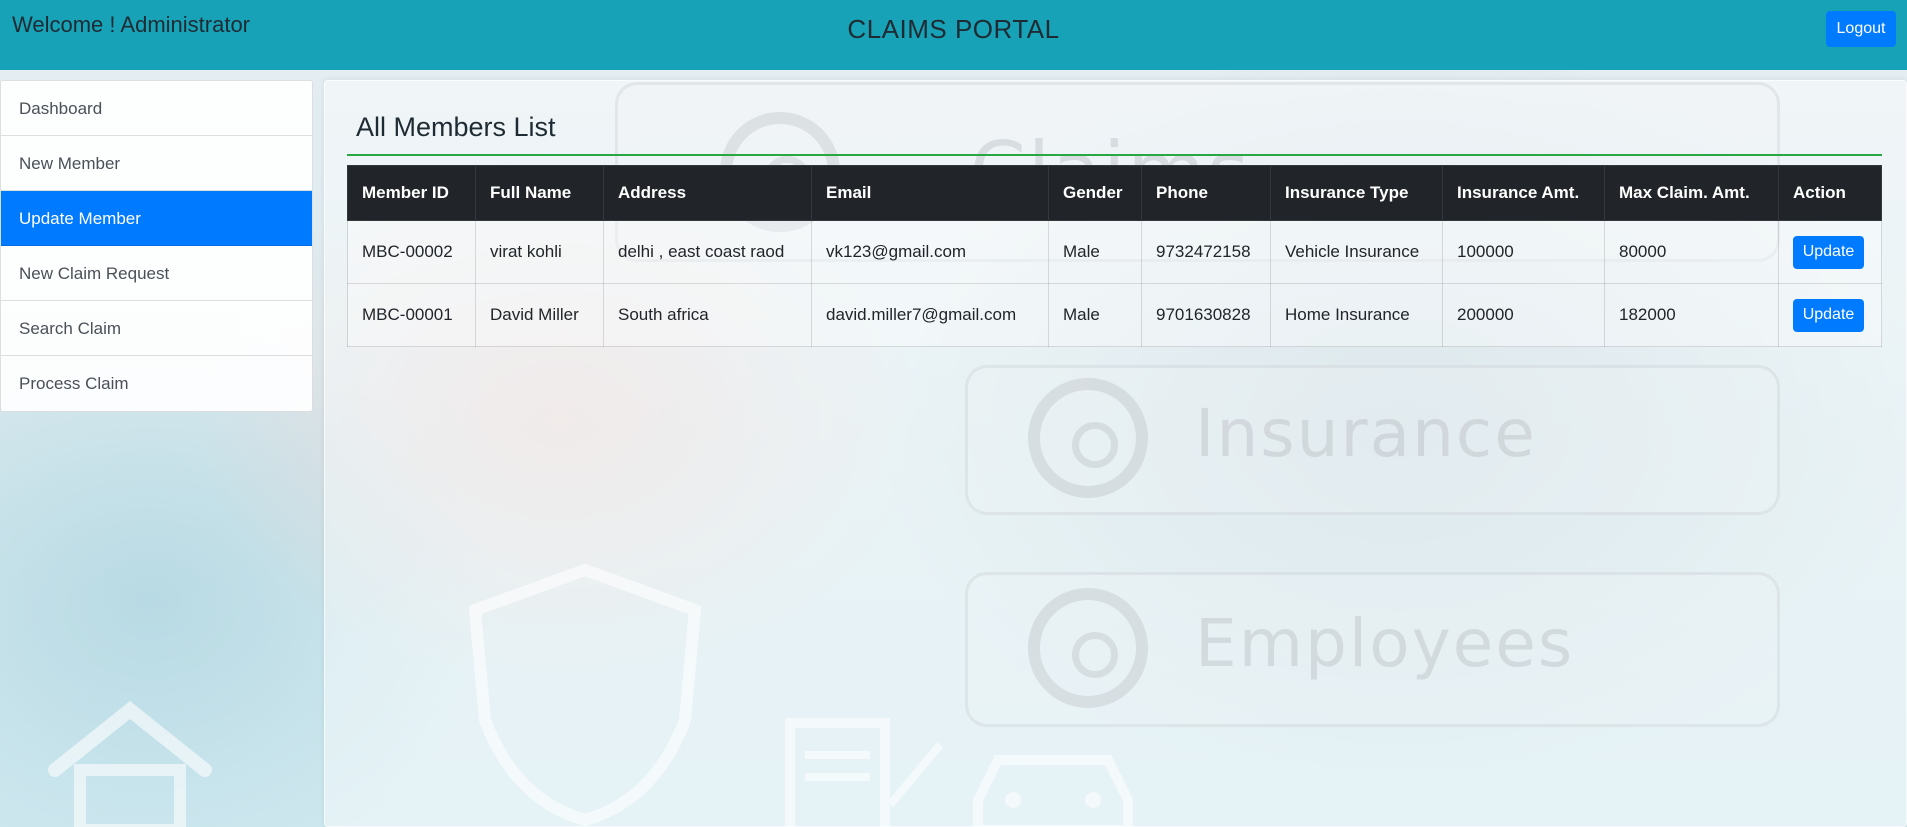 The height and width of the screenshot is (827, 1907). What do you see at coordinates (1206, 193) in the screenshot?
I see `column-header: Phone` at bounding box center [1206, 193].